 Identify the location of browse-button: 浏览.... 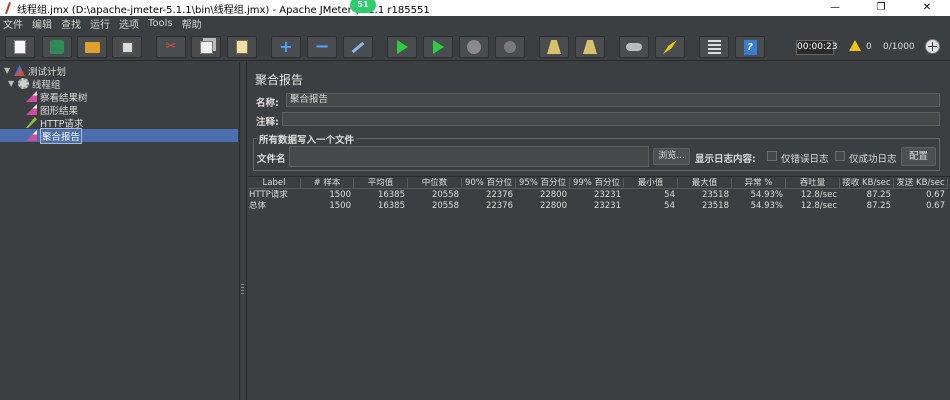
(671, 156).